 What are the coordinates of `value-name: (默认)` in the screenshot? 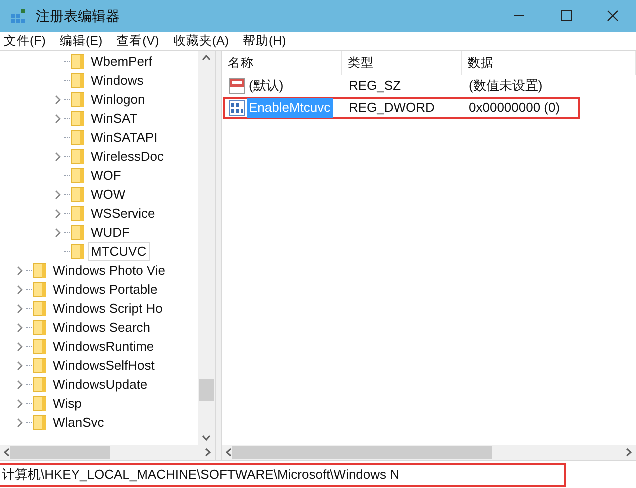 It's located at (266, 86).